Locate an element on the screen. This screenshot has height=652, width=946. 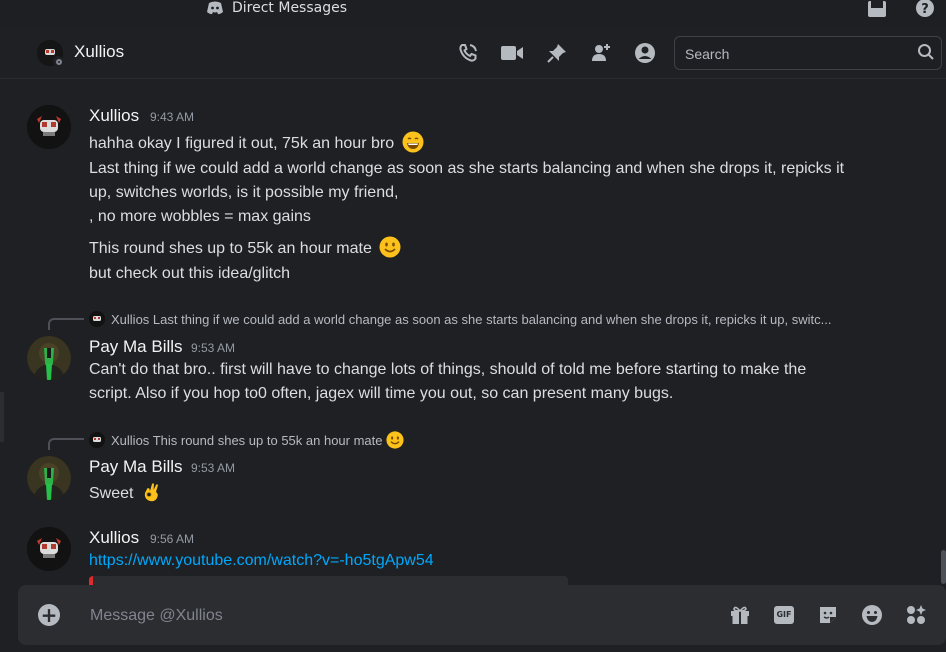
search-box is located at coordinates (808, 53).